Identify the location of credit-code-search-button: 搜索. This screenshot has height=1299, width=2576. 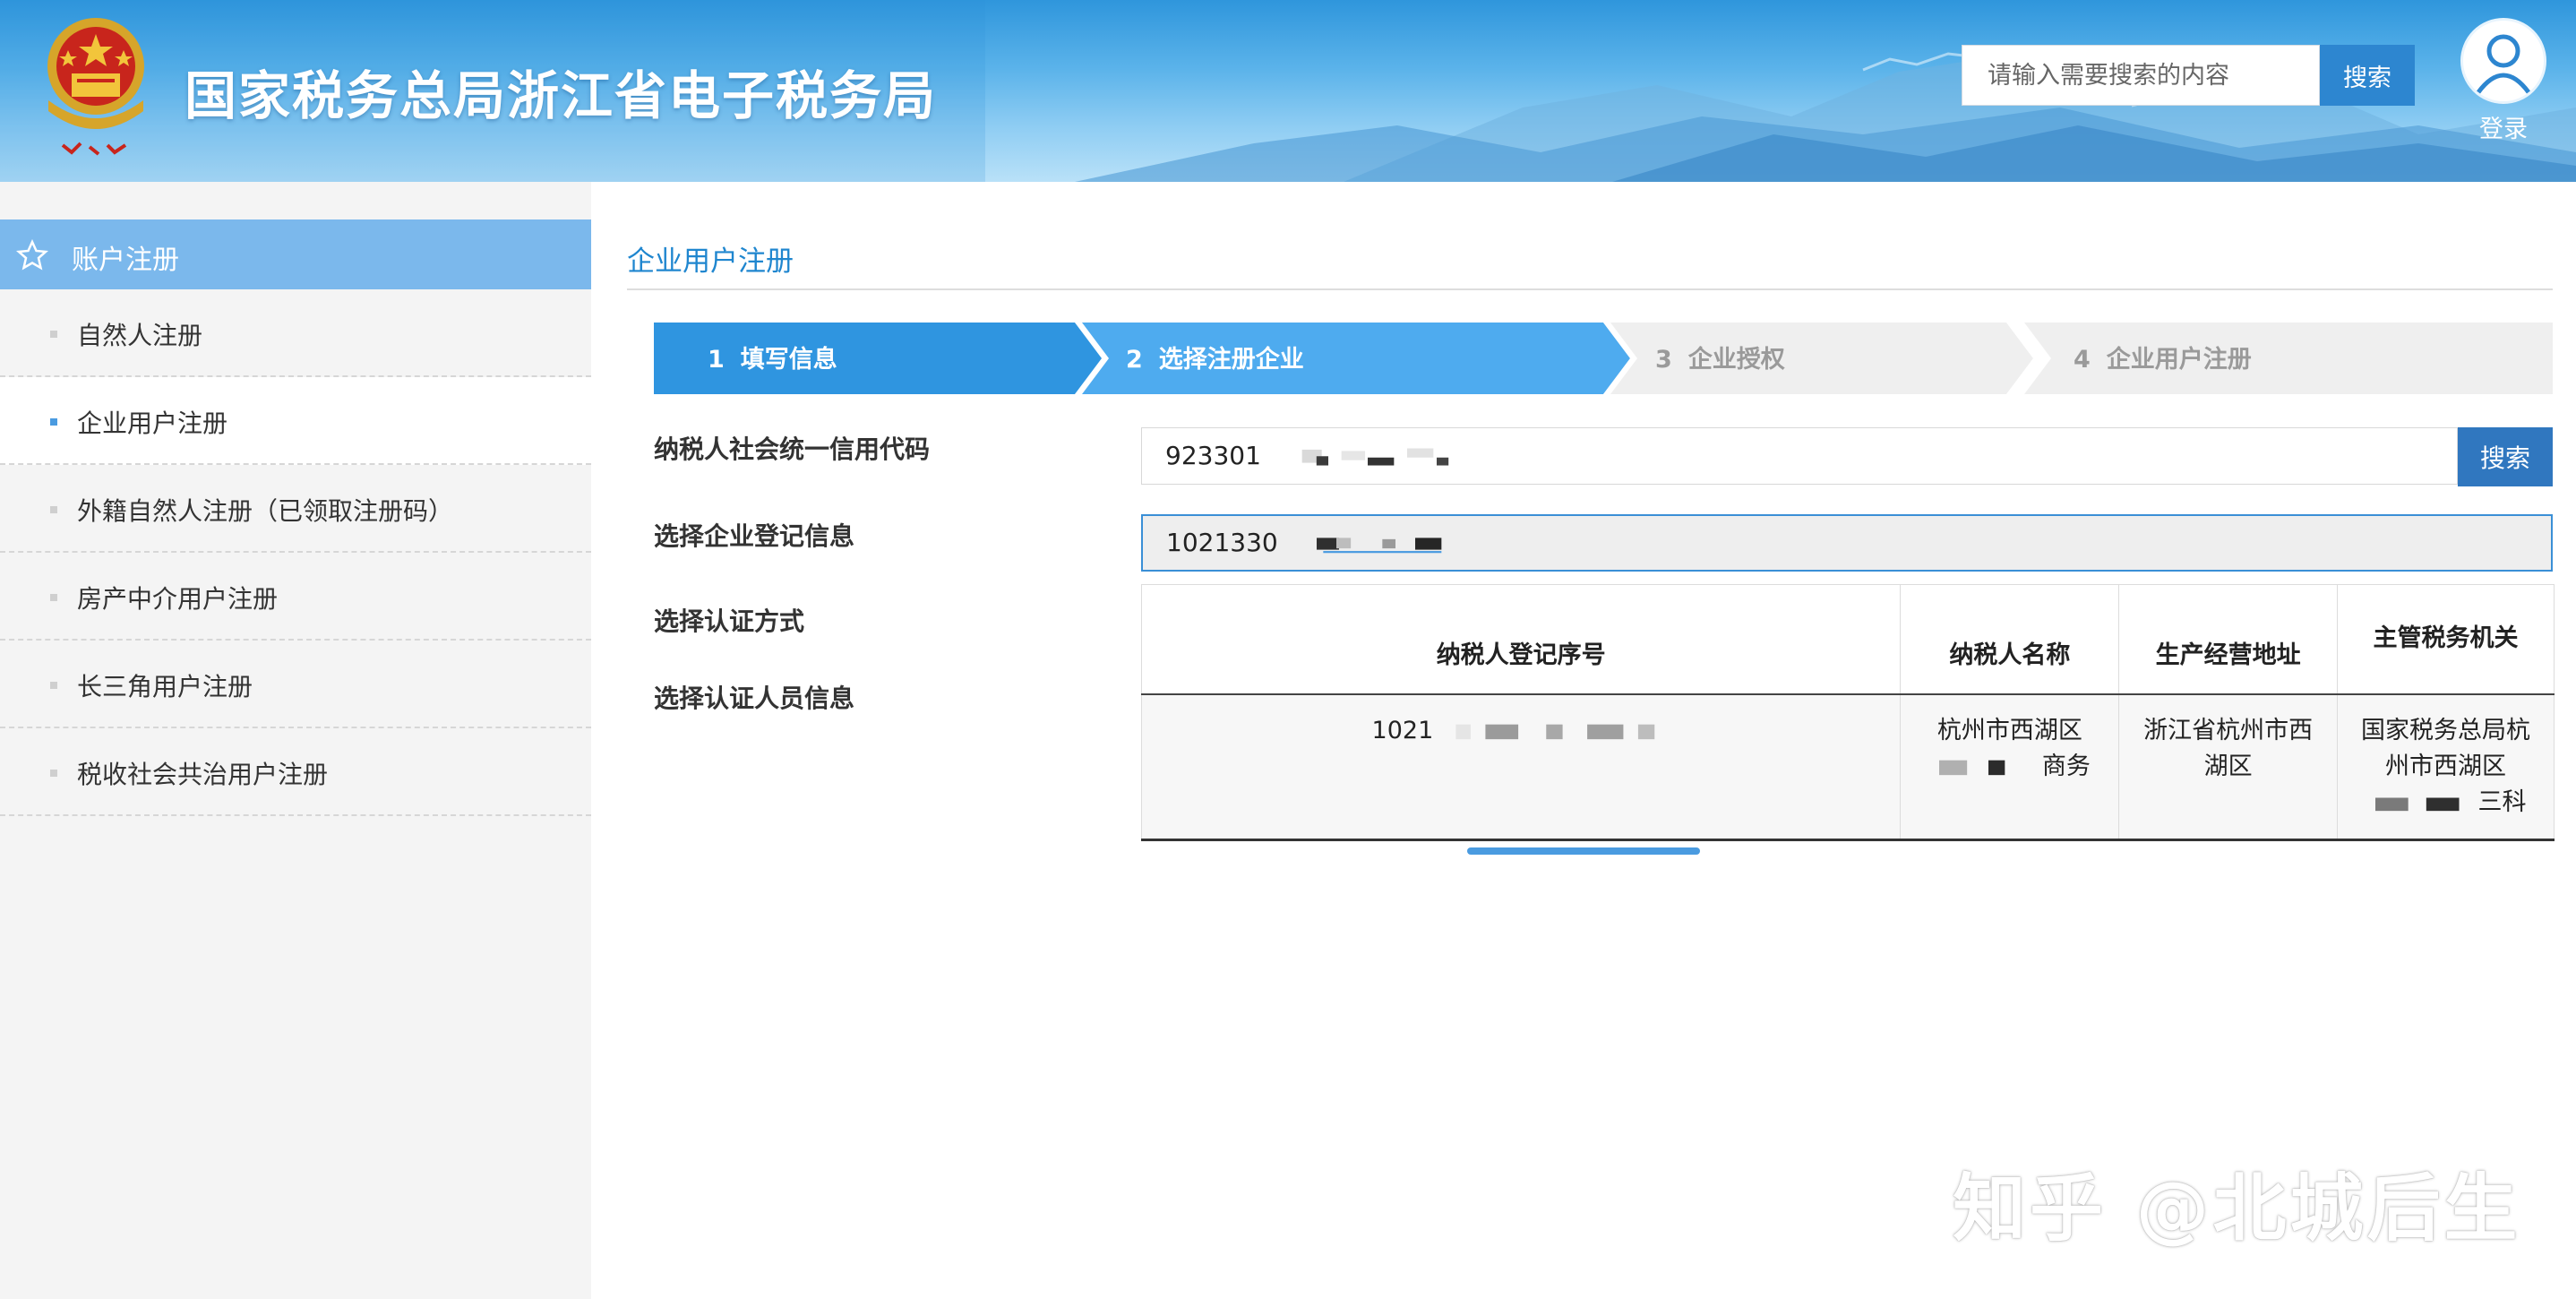
(2505, 456).